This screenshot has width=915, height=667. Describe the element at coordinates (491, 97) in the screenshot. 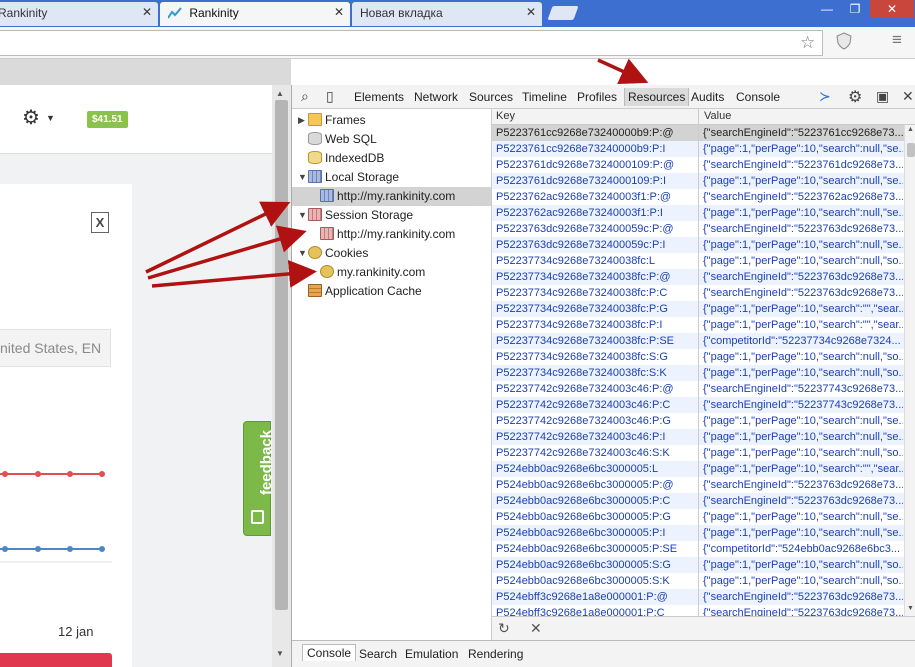

I see `tab-sources: Sources` at that location.